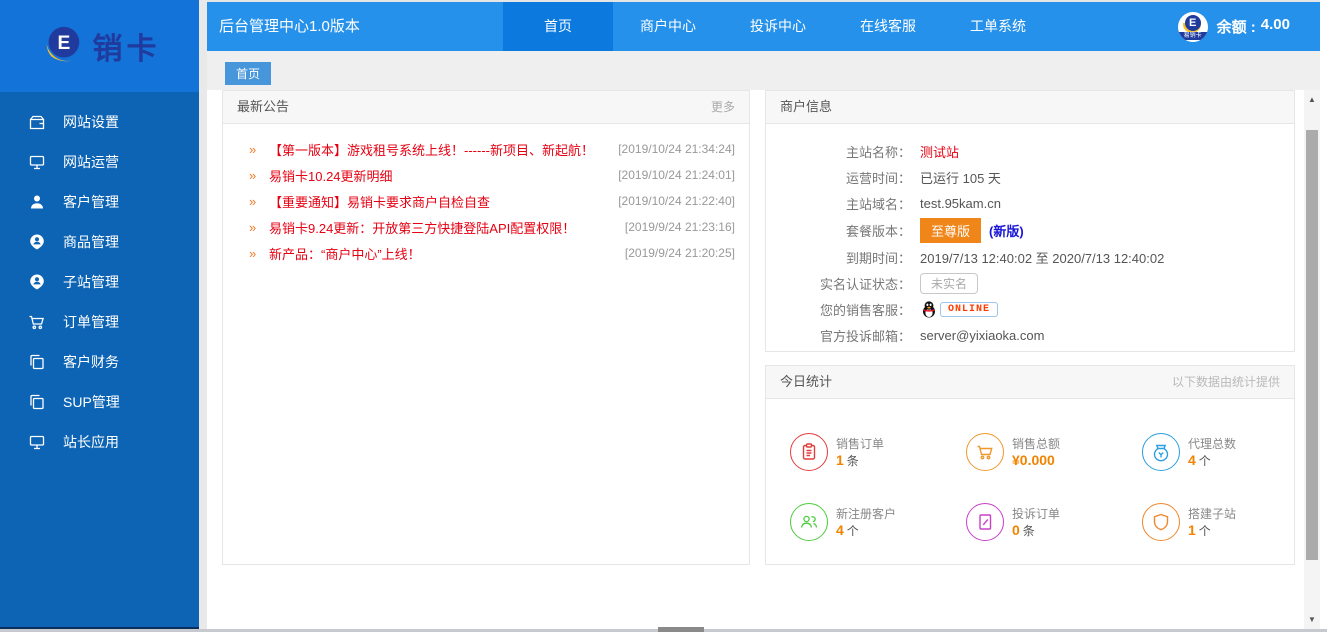 This screenshot has width=1327, height=632. Describe the element at coordinates (248, 73) in the screenshot. I see `breadcrumb-tab-home: 首页` at that location.